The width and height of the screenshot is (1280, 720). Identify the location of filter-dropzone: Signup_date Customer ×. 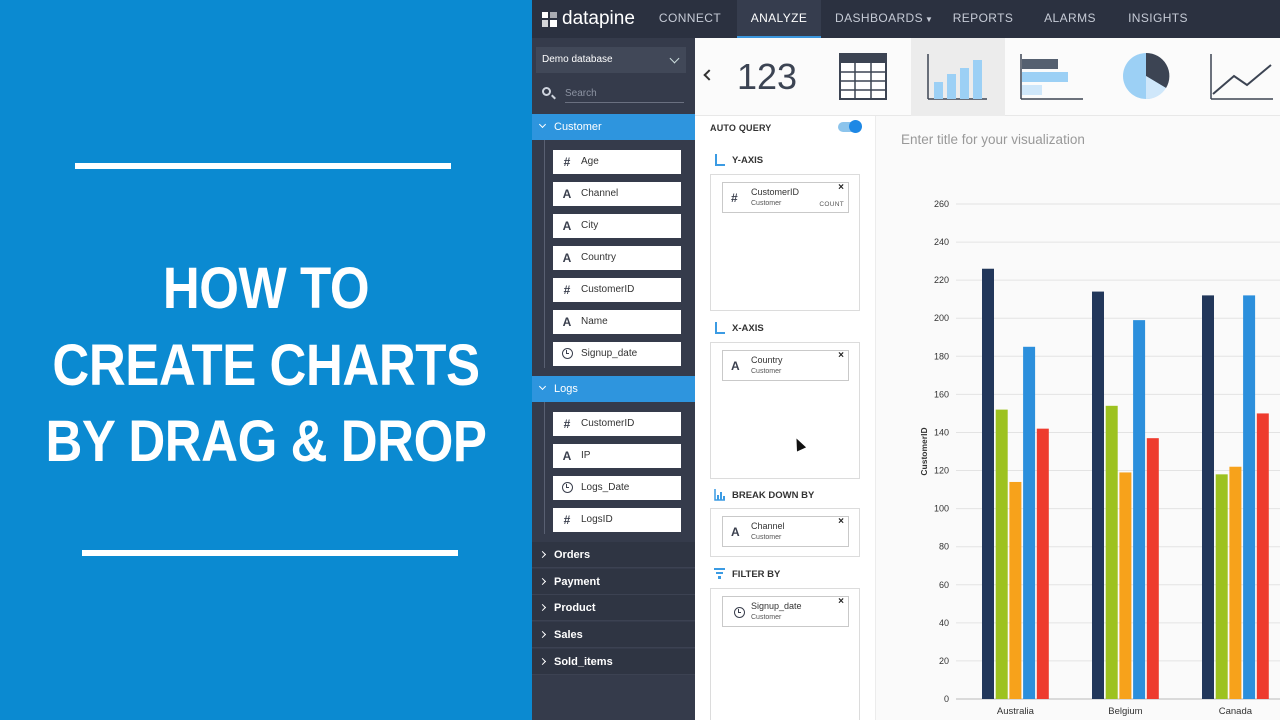
(785, 654).